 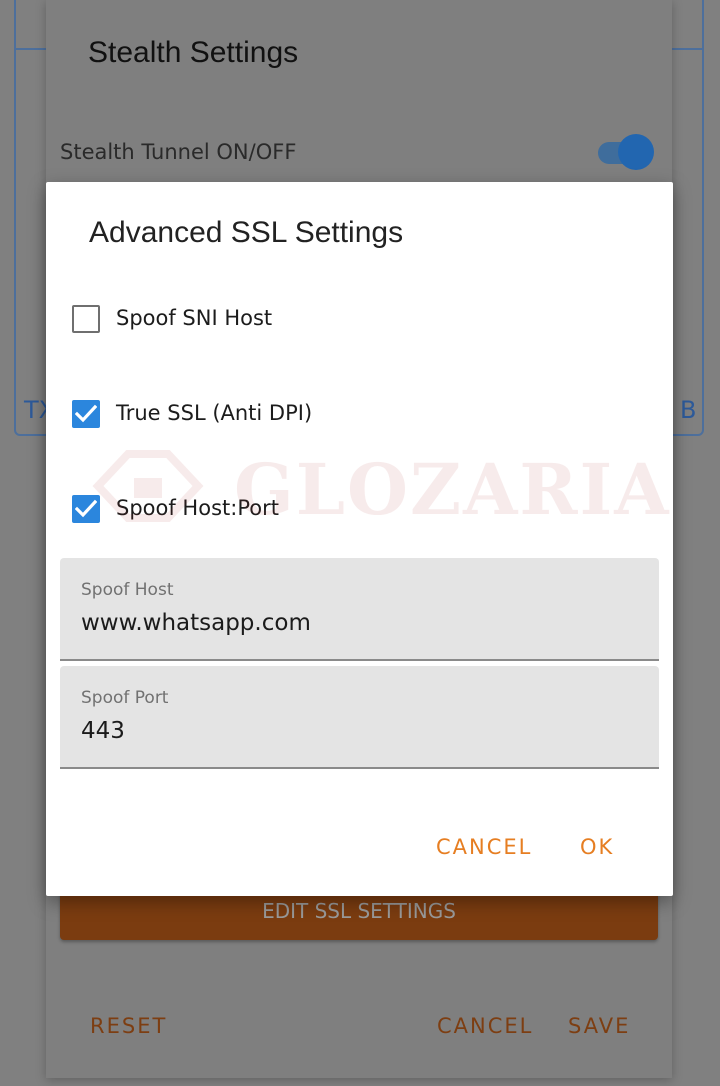 What do you see at coordinates (103, 731) in the screenshot?
I see `spoof-port-value: 443` at bounding box center [103, 731].